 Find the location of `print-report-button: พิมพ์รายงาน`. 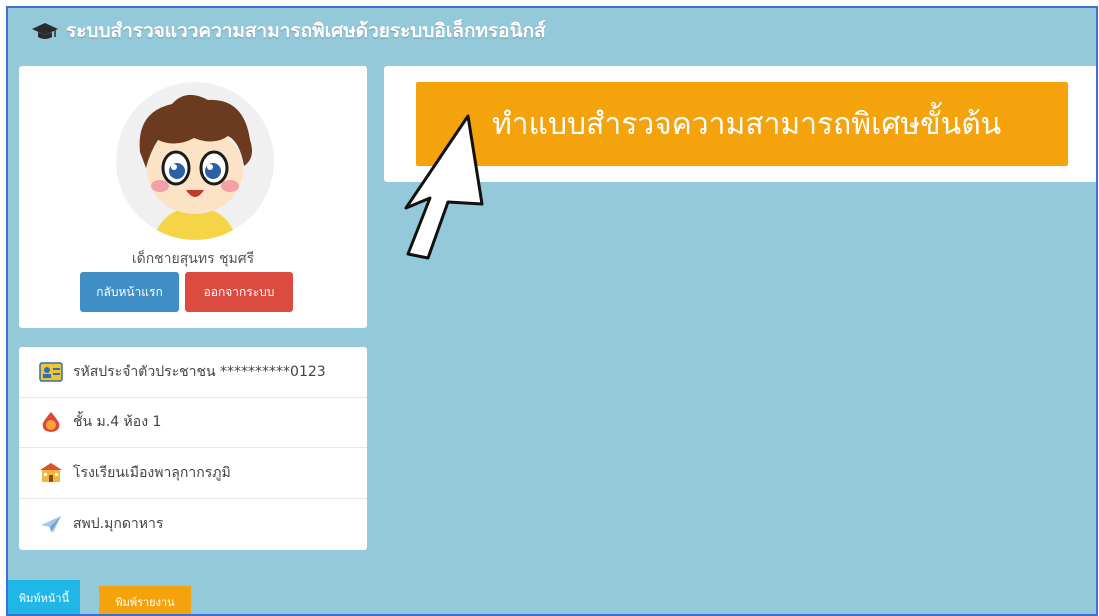

print-report-button: พิมพ์รายงาน is located at coordinates (145, 600).